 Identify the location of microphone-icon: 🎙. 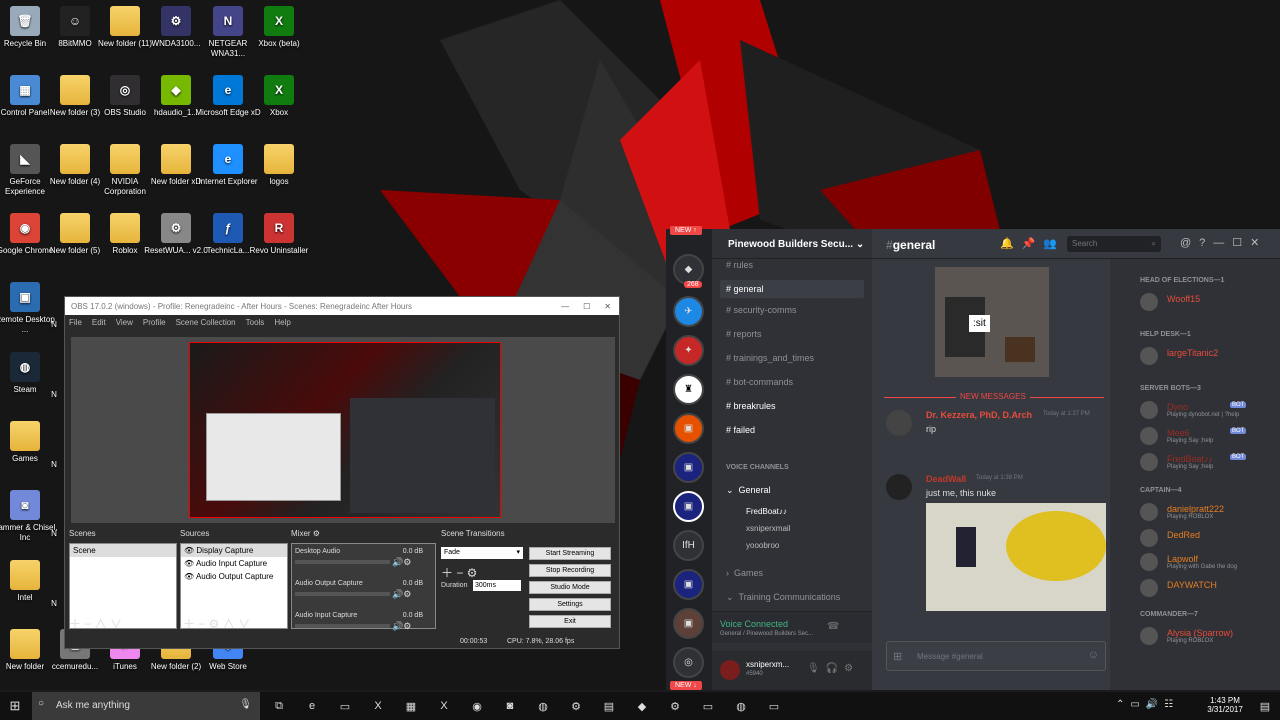
(245, 704).